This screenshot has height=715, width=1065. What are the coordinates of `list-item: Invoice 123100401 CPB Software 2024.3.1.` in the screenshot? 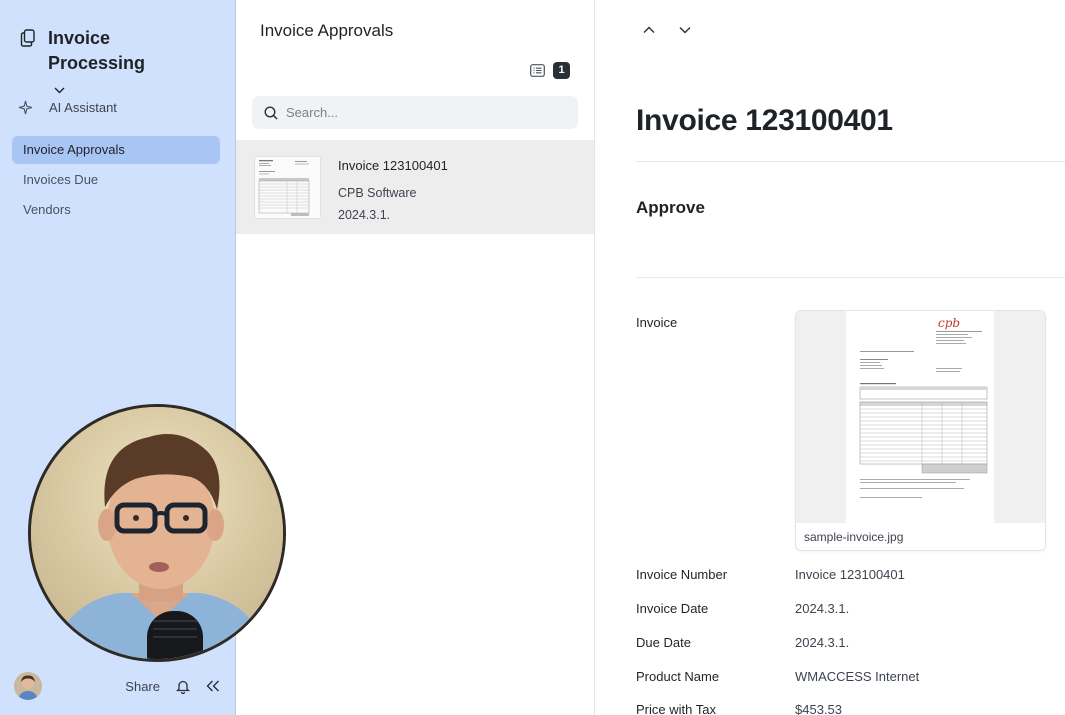 It's located at (415, 187).